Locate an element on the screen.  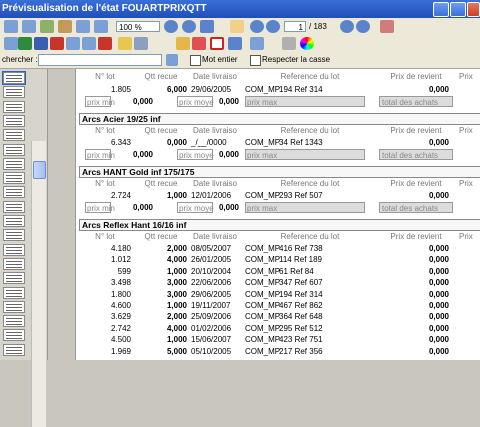
xml-icon is located at coordinates (89, 43).